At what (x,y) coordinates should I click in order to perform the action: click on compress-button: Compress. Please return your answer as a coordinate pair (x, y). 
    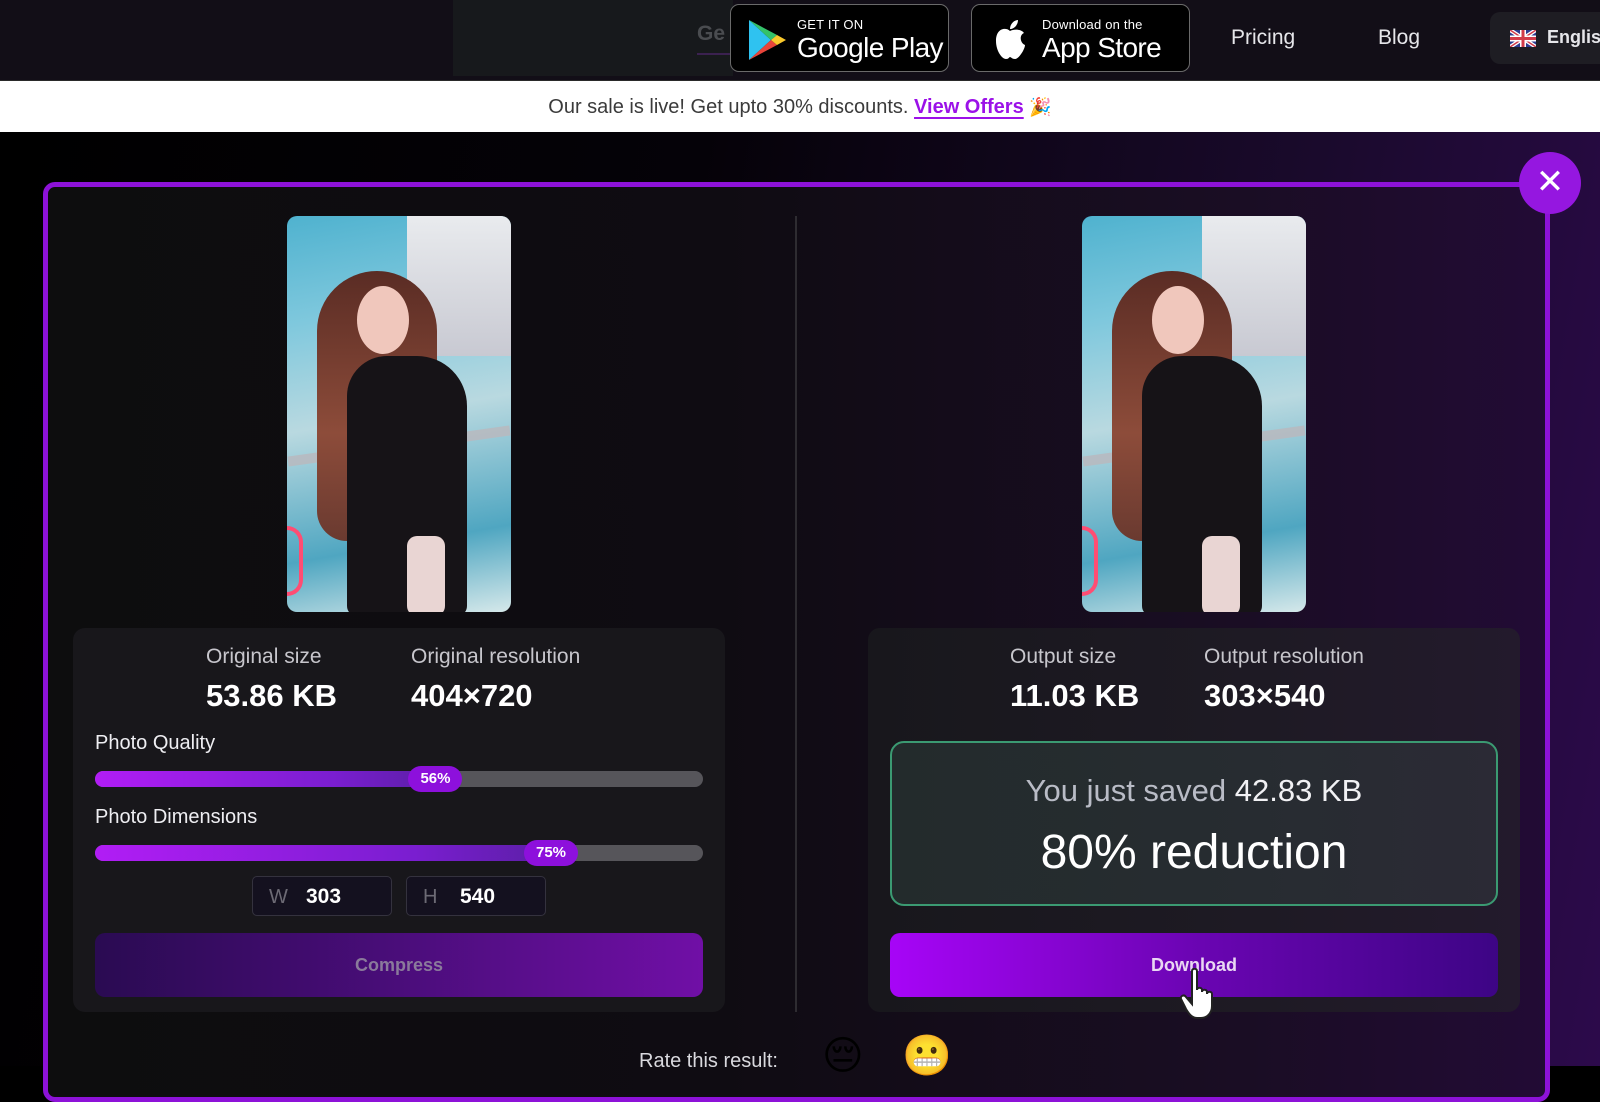
    Looking at the image, I should click on (399, 965).